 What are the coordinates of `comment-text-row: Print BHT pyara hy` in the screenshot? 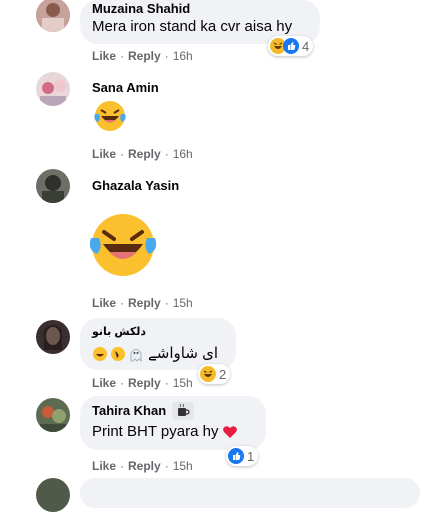 It's located at (173, 432).